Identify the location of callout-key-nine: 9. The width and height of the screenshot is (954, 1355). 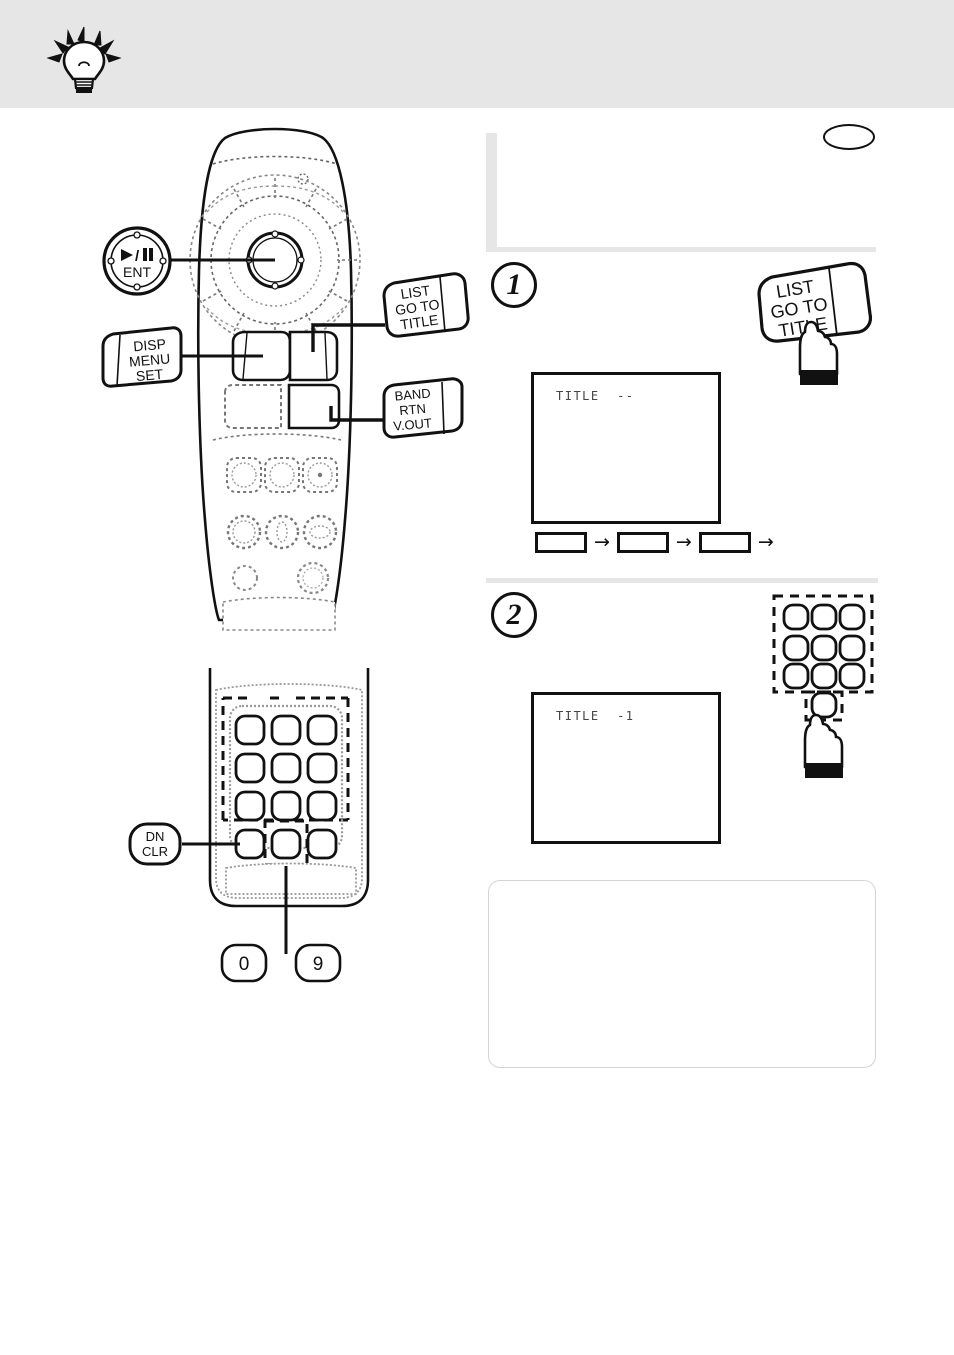
(318, 963).